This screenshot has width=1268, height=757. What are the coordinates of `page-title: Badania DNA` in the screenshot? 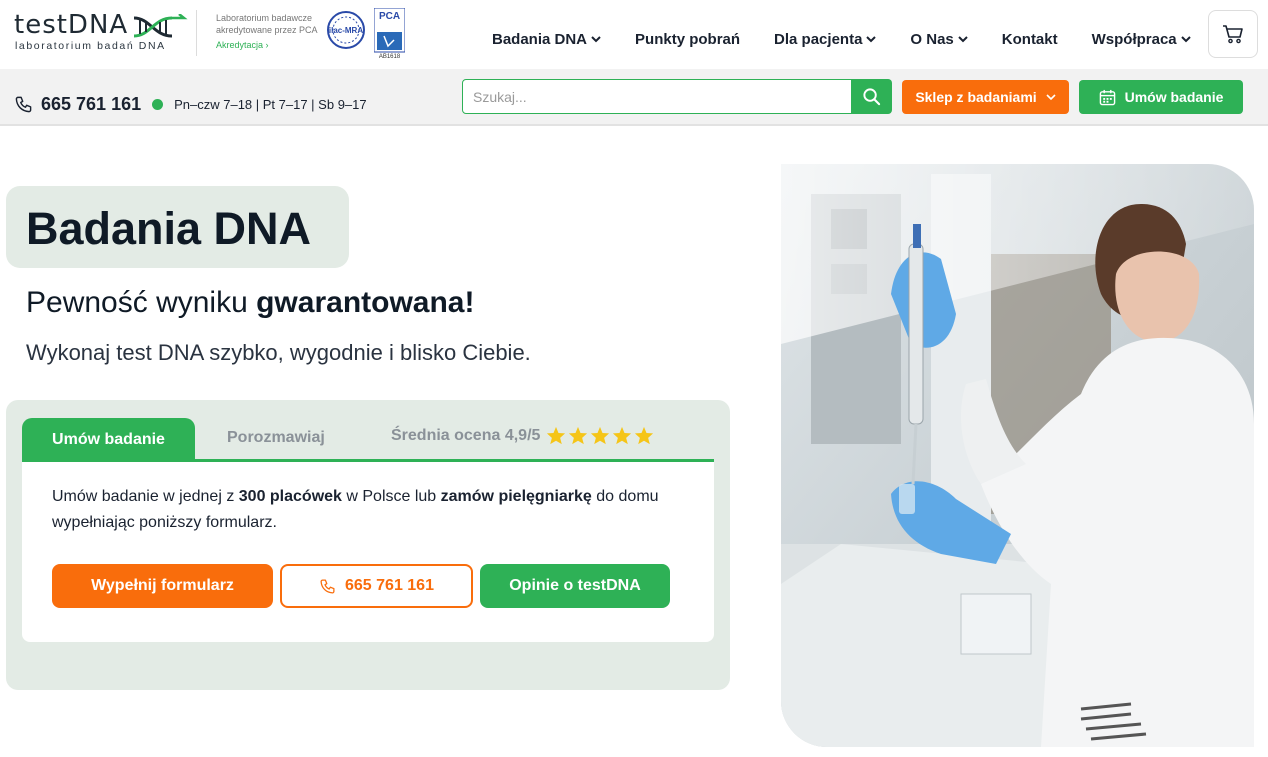 It's located at (169, 228).